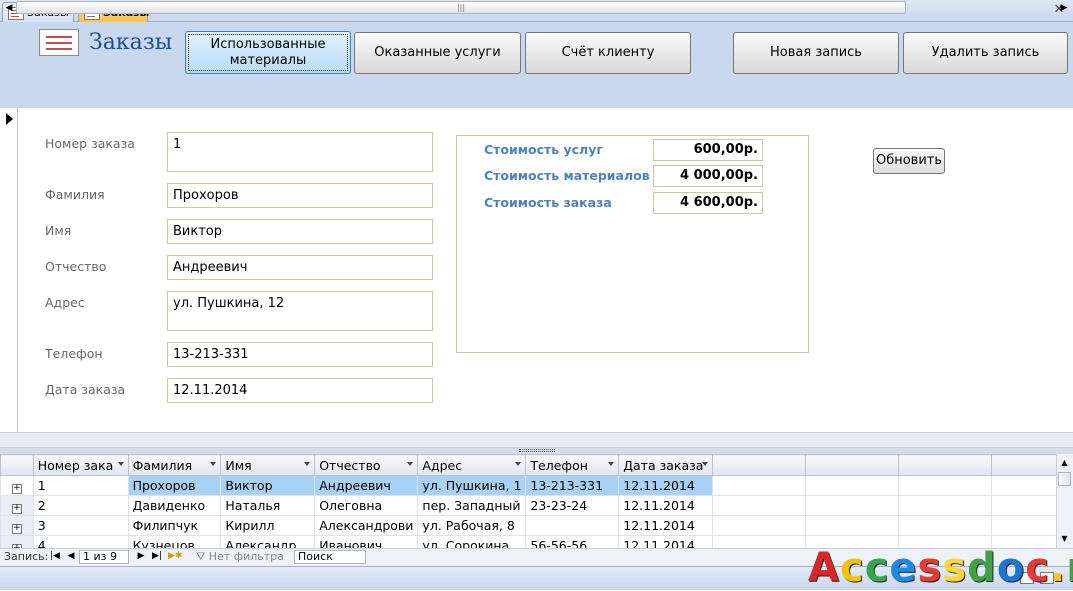 This screenshot has height=591, width=1073. Describe the element at coordinates (472, 505) in the screenshot. I see `table-cell: пер. Западный` at that location.